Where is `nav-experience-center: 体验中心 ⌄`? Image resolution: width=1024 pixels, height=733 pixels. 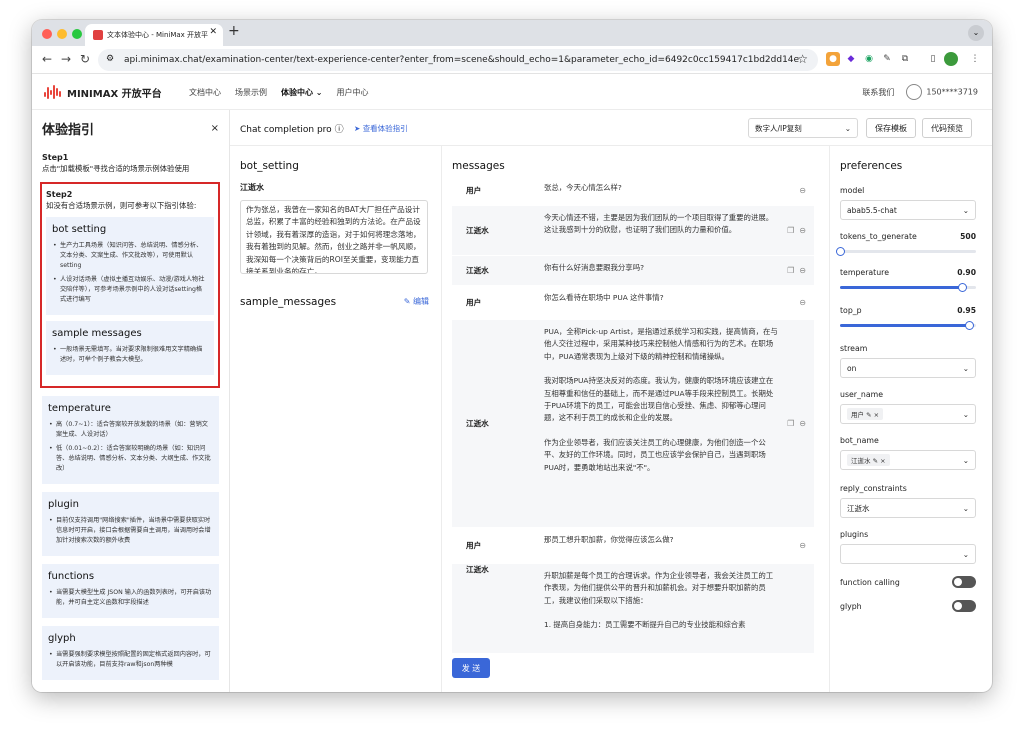 nav-experience-center: 体验中心 ⌄ is located at coordinates (302, 92).